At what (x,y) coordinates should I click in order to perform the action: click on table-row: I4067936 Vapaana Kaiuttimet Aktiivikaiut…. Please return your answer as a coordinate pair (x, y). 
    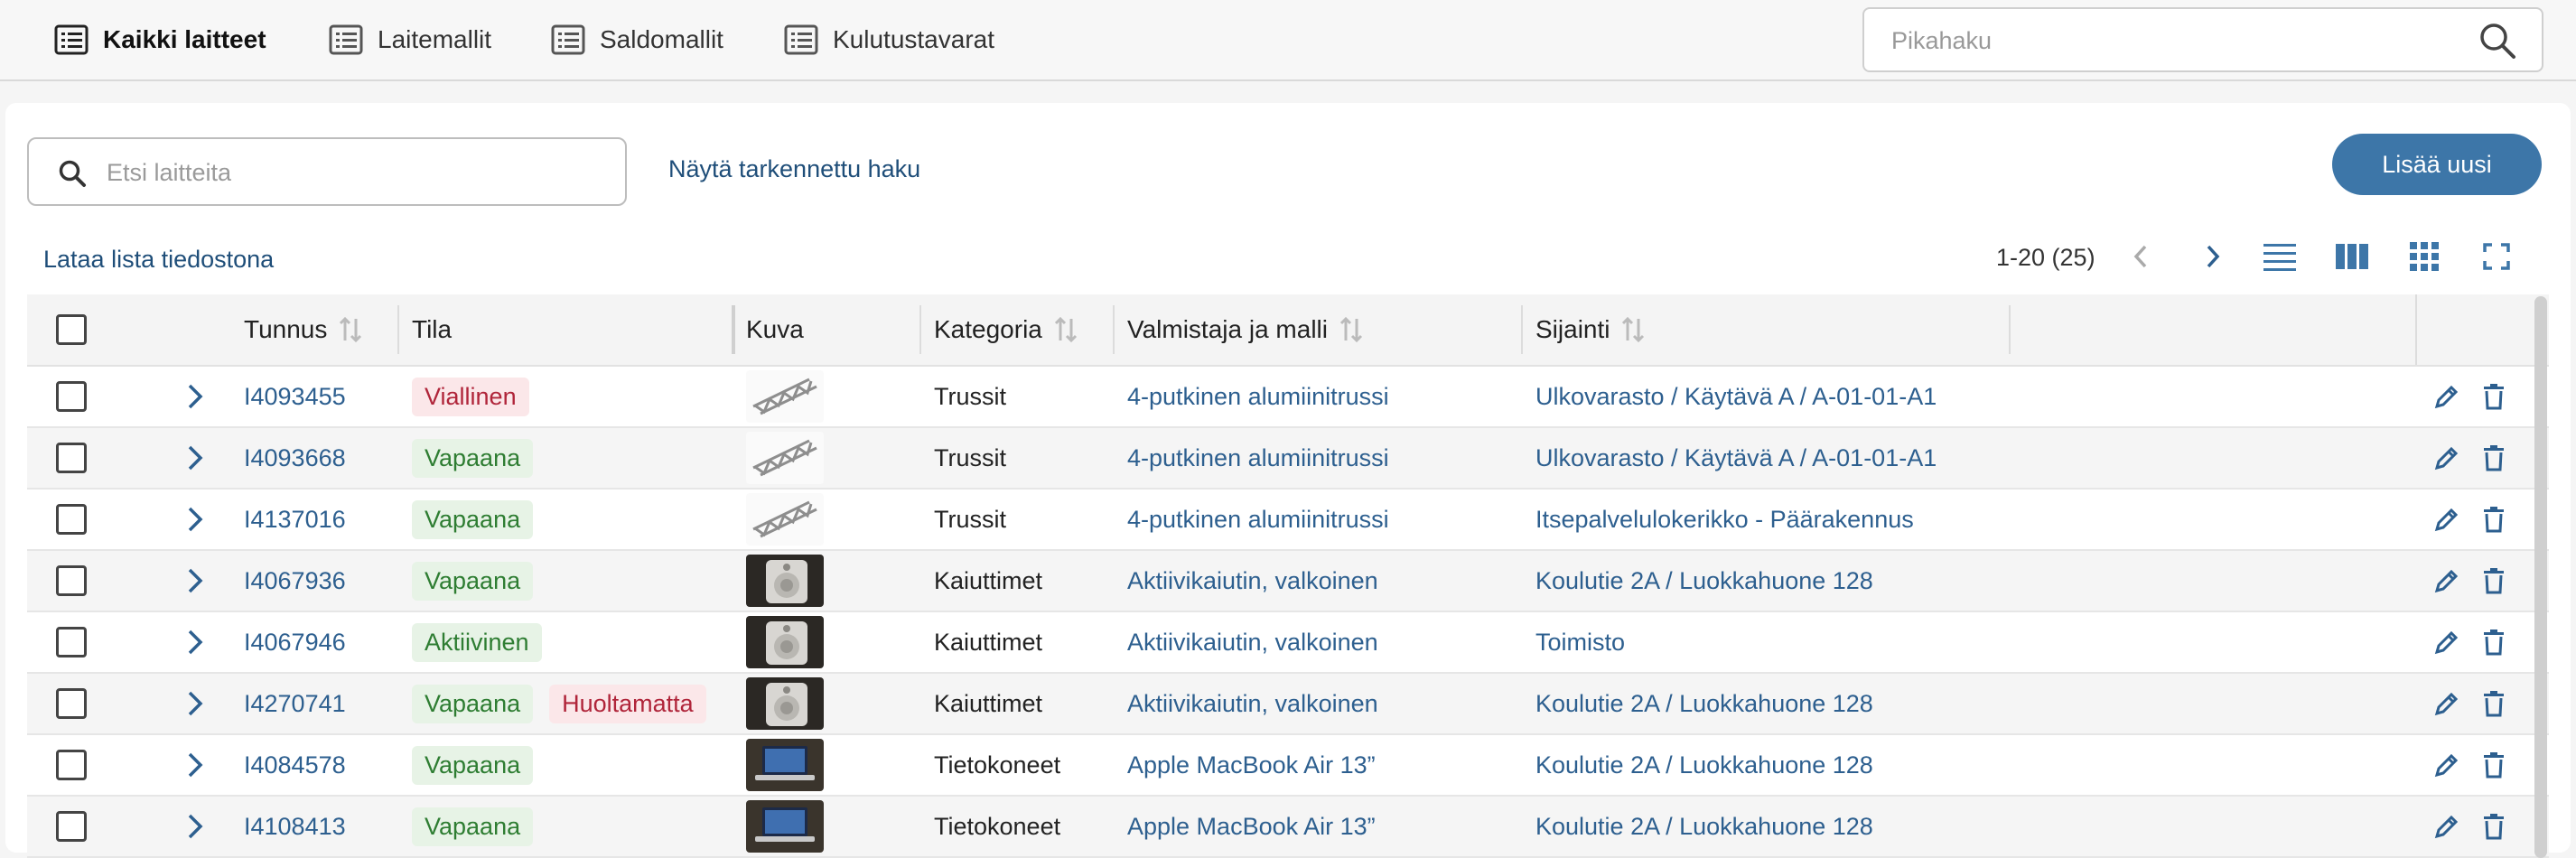
    Looking at the image, I should click on (1288, 581).